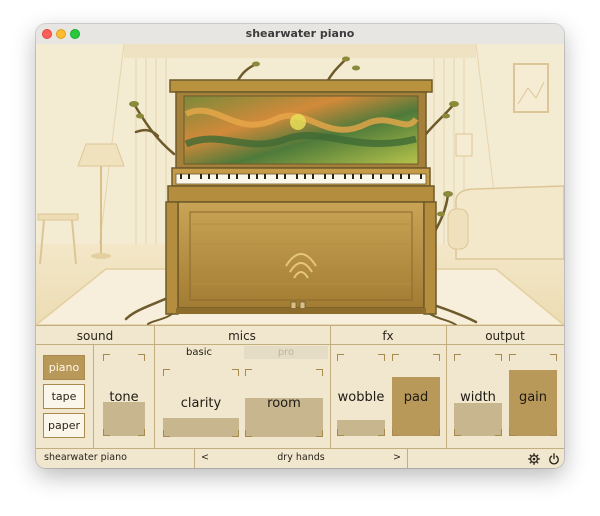 This screenshot has width=600, height=516. What do you see at coordinates (64, 367) in the screenshot?
I see `source-piano-button: piano` at bounding box center [64, 367].